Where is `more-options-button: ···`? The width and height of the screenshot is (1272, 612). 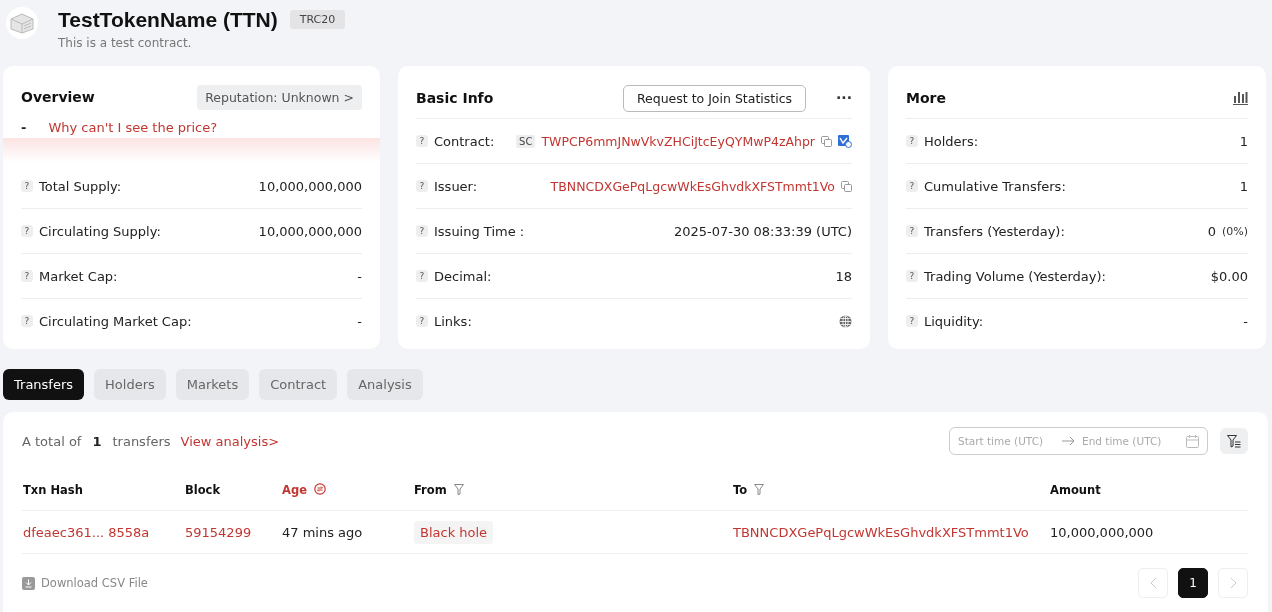 more-options-button: ··· is located at coordinates (833, 98).